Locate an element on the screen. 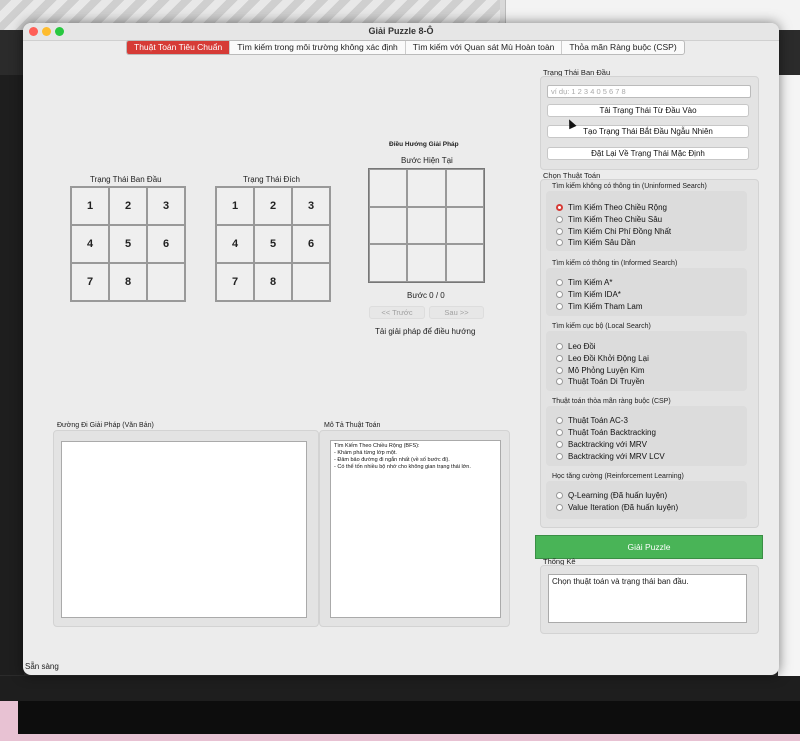 The height and width of the screenshot is (741, 800). radio-backtracking-mrv-lcv: Backtracking với MRV LCV is located at coordinates (610, 456).